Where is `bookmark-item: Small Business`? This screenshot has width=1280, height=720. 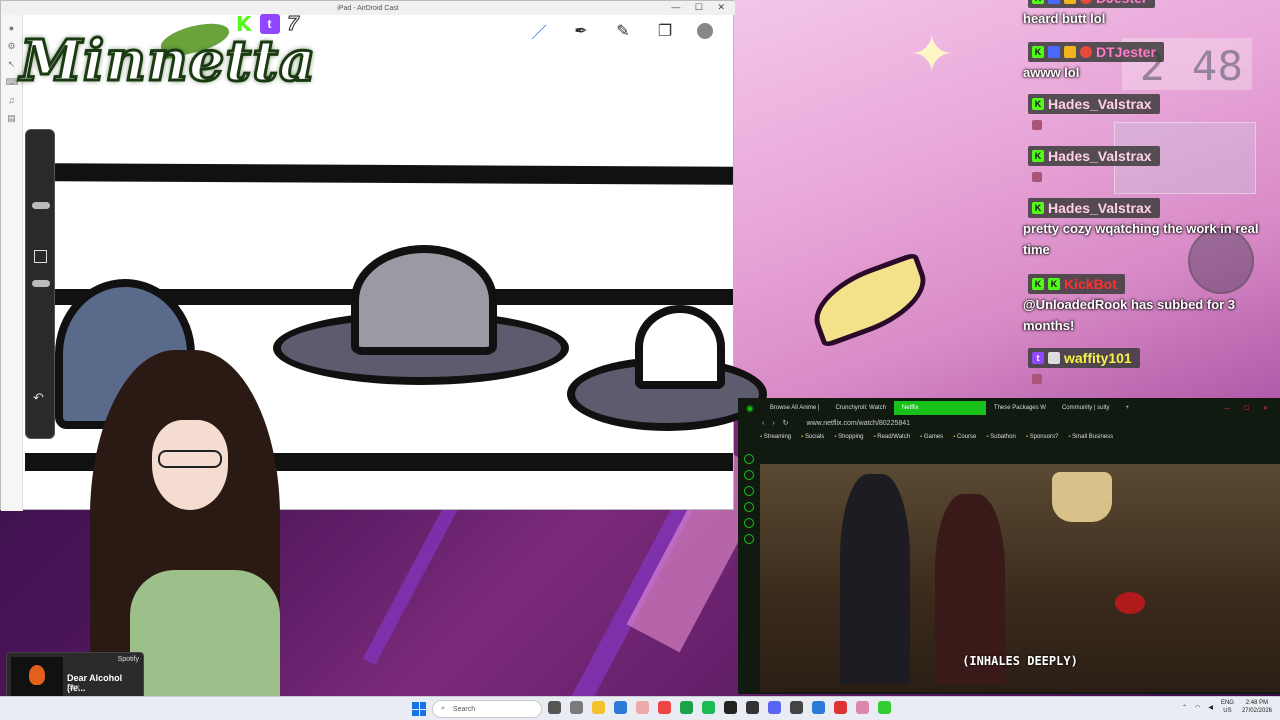 bookmark-item: Small Business is located at coordinates (1090, 437).